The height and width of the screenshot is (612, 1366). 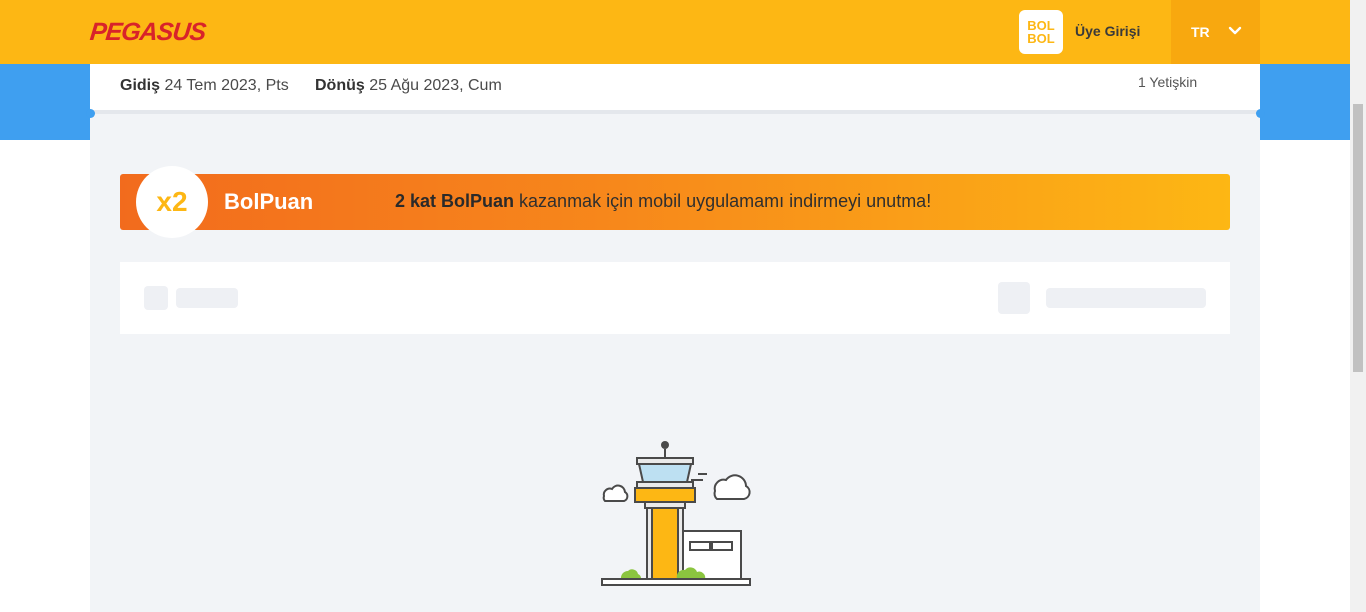 I want to click on language-selector: TR, so click(x=1215, y=32).